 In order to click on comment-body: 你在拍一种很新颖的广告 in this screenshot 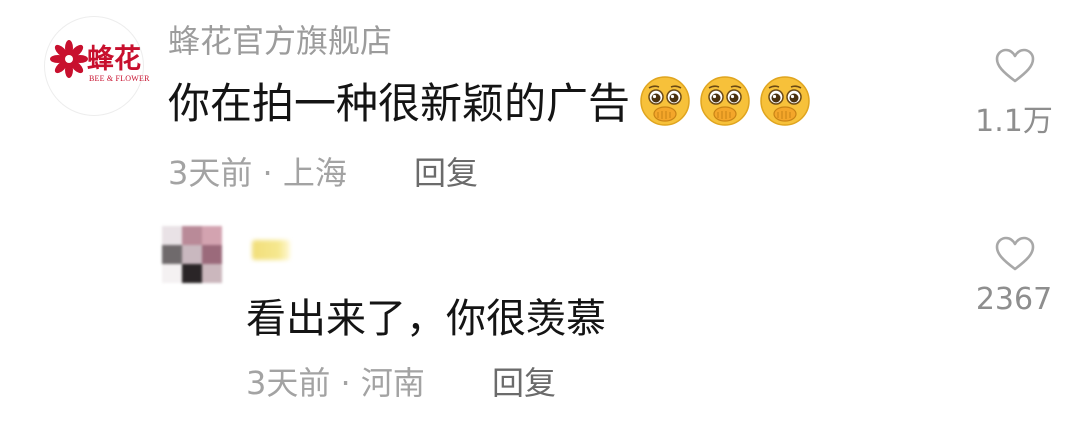, I will do `click(399, 103)`.